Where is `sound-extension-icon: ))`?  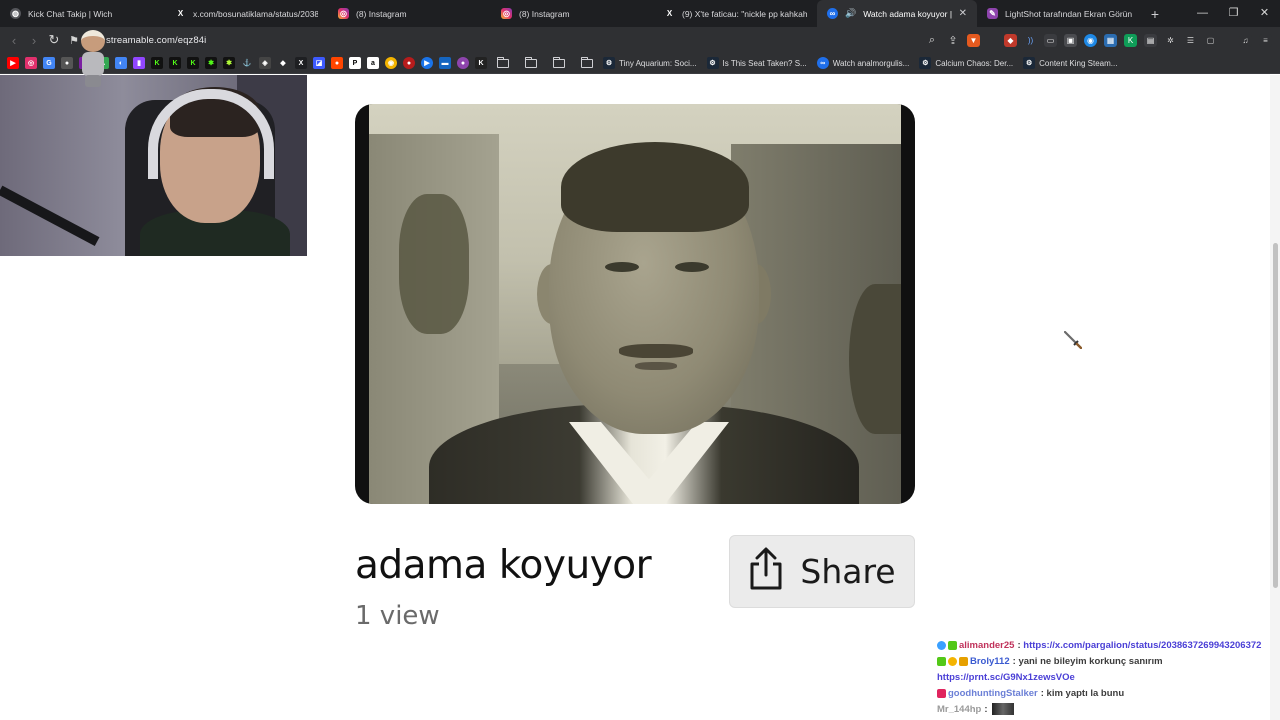 sound-extension-icon: )) is located at coordinates (1030, 40).